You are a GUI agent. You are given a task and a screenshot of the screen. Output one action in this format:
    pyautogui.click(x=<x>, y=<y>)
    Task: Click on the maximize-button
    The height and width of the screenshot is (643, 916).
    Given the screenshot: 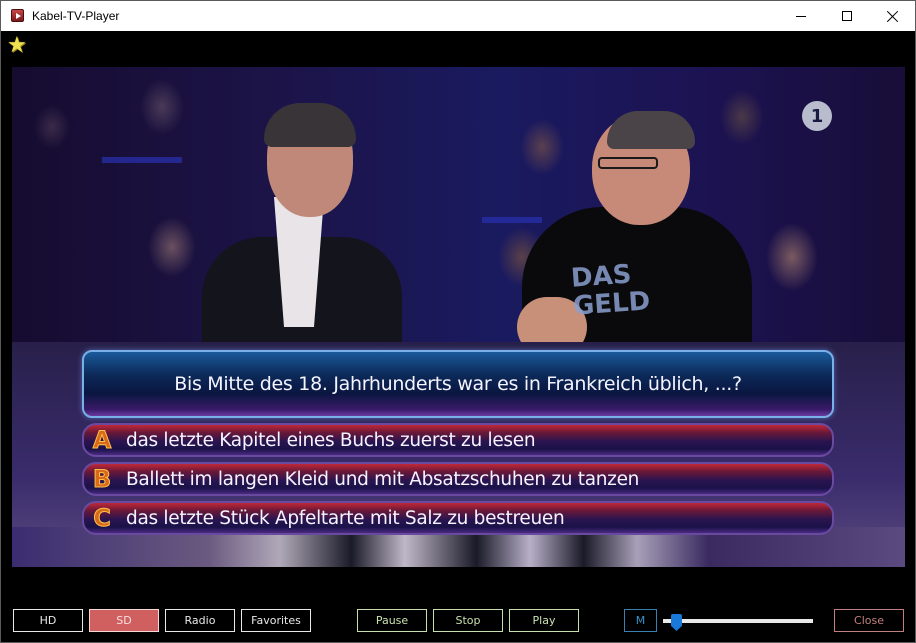 What is the action you would take?
    pyautogui.click(x=847, y=16)
    